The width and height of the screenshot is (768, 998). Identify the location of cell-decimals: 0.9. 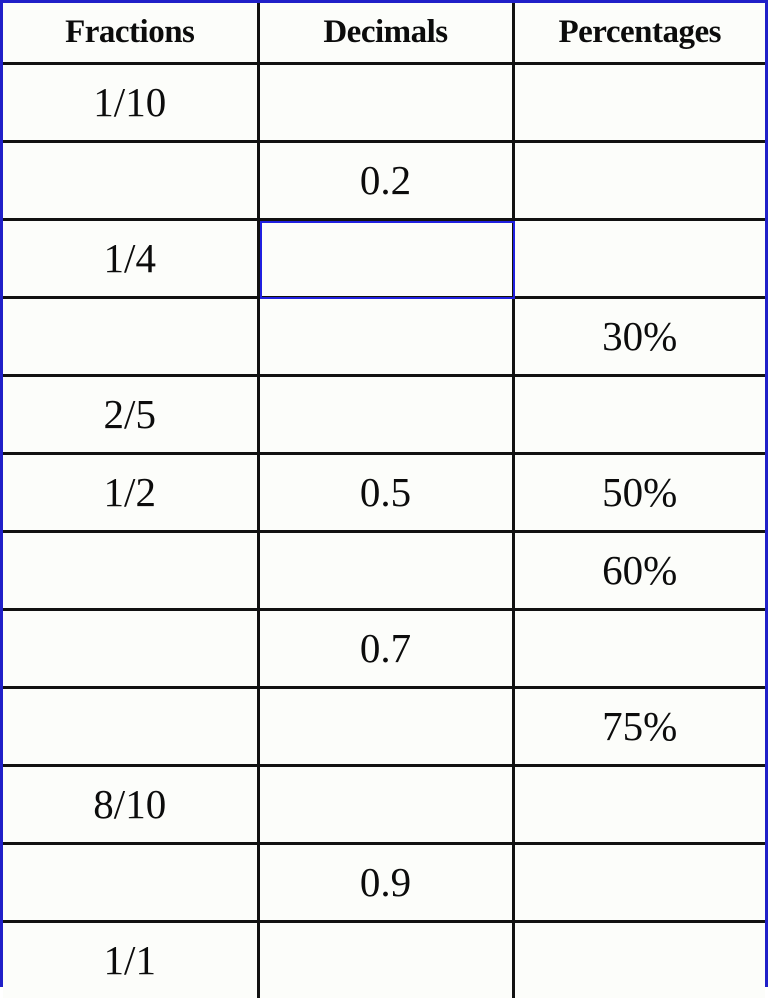
(385, 883).